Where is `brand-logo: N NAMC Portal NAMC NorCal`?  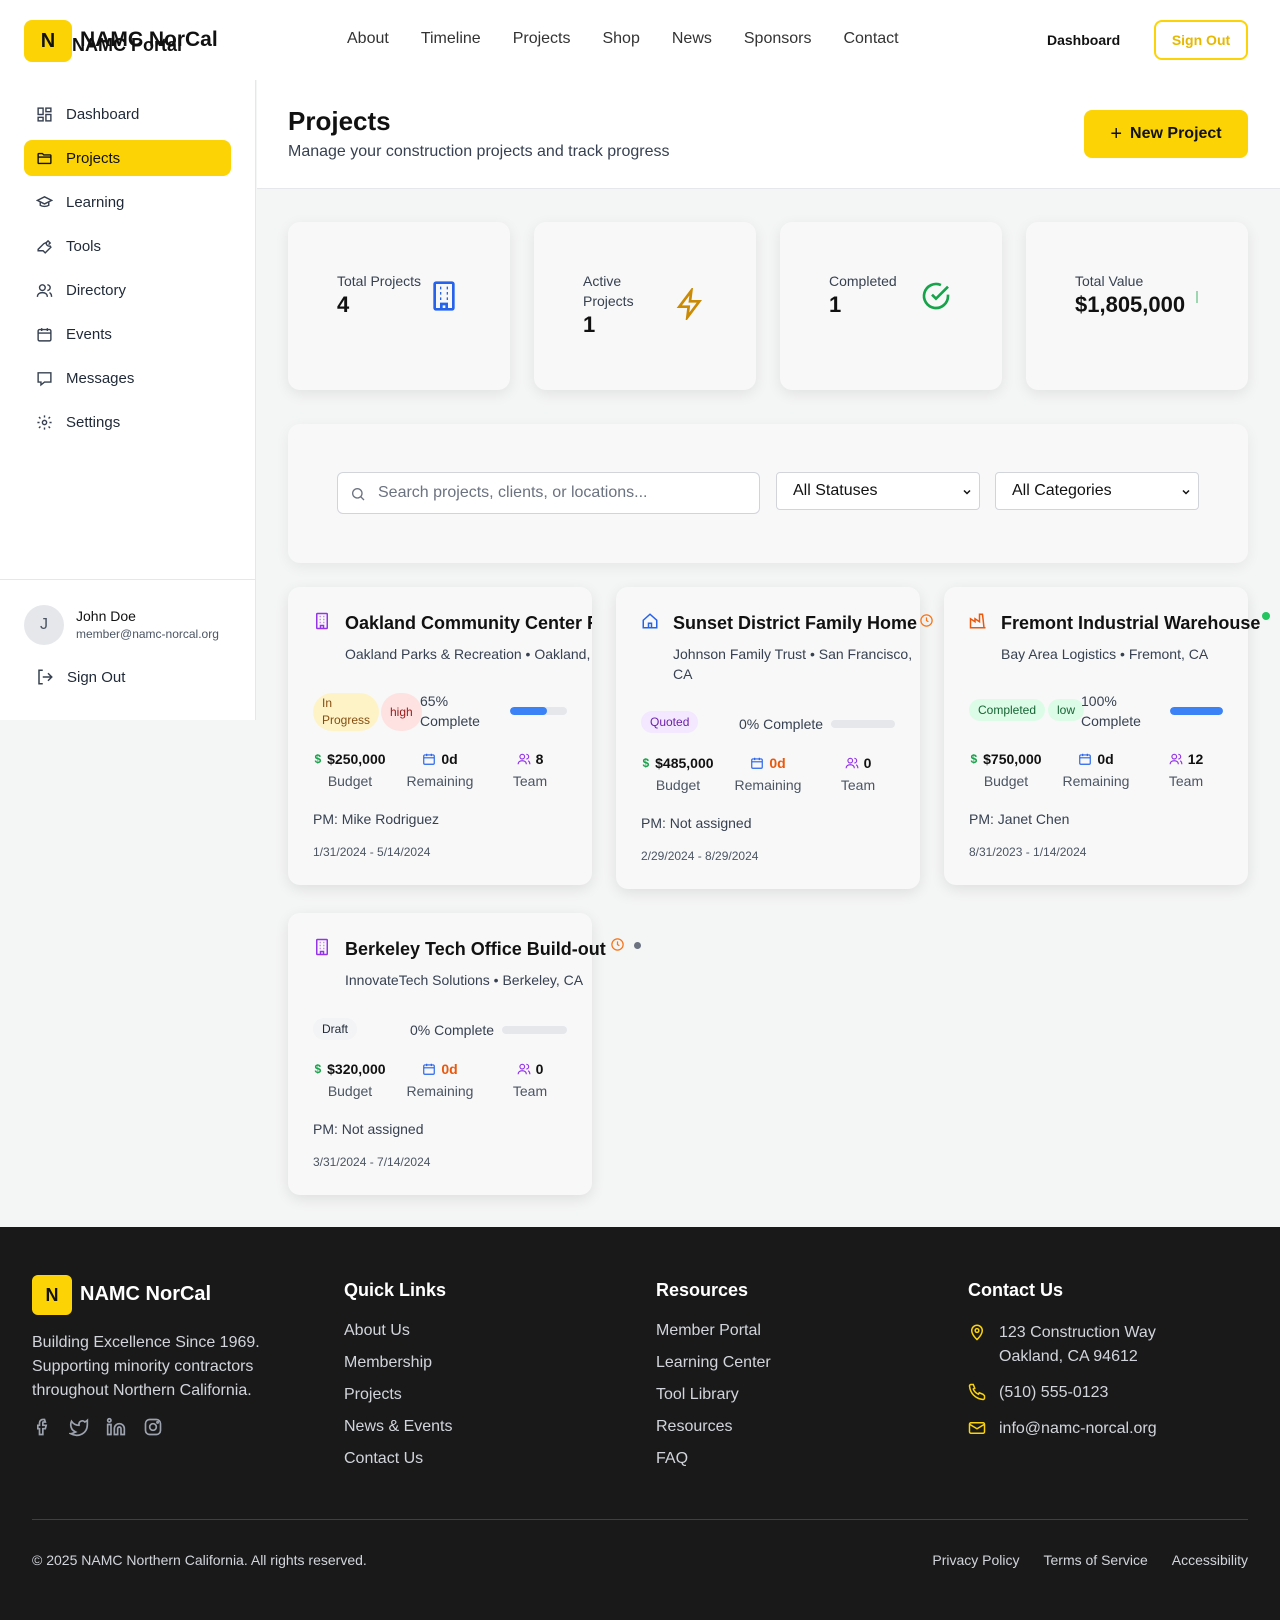 brand-logo: N NAMC Portal NAMC NorCal is located at coordinates (121, 41).